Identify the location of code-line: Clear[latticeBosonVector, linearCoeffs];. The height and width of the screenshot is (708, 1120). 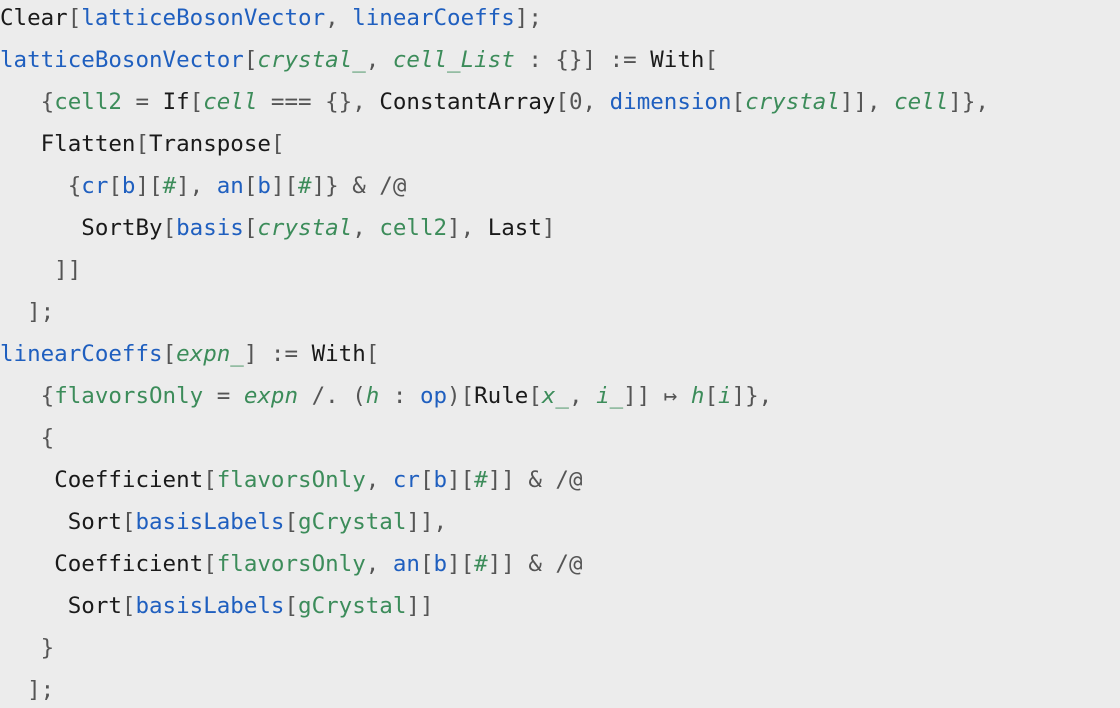
(271, 19).